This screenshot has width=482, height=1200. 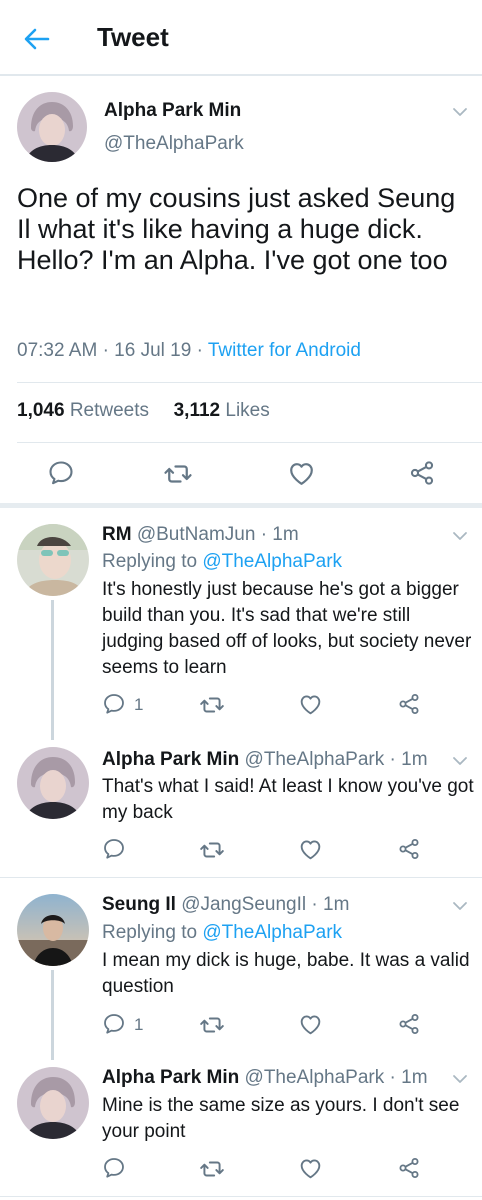 I want to click on tweet-actions, so click(x=241, y=473).